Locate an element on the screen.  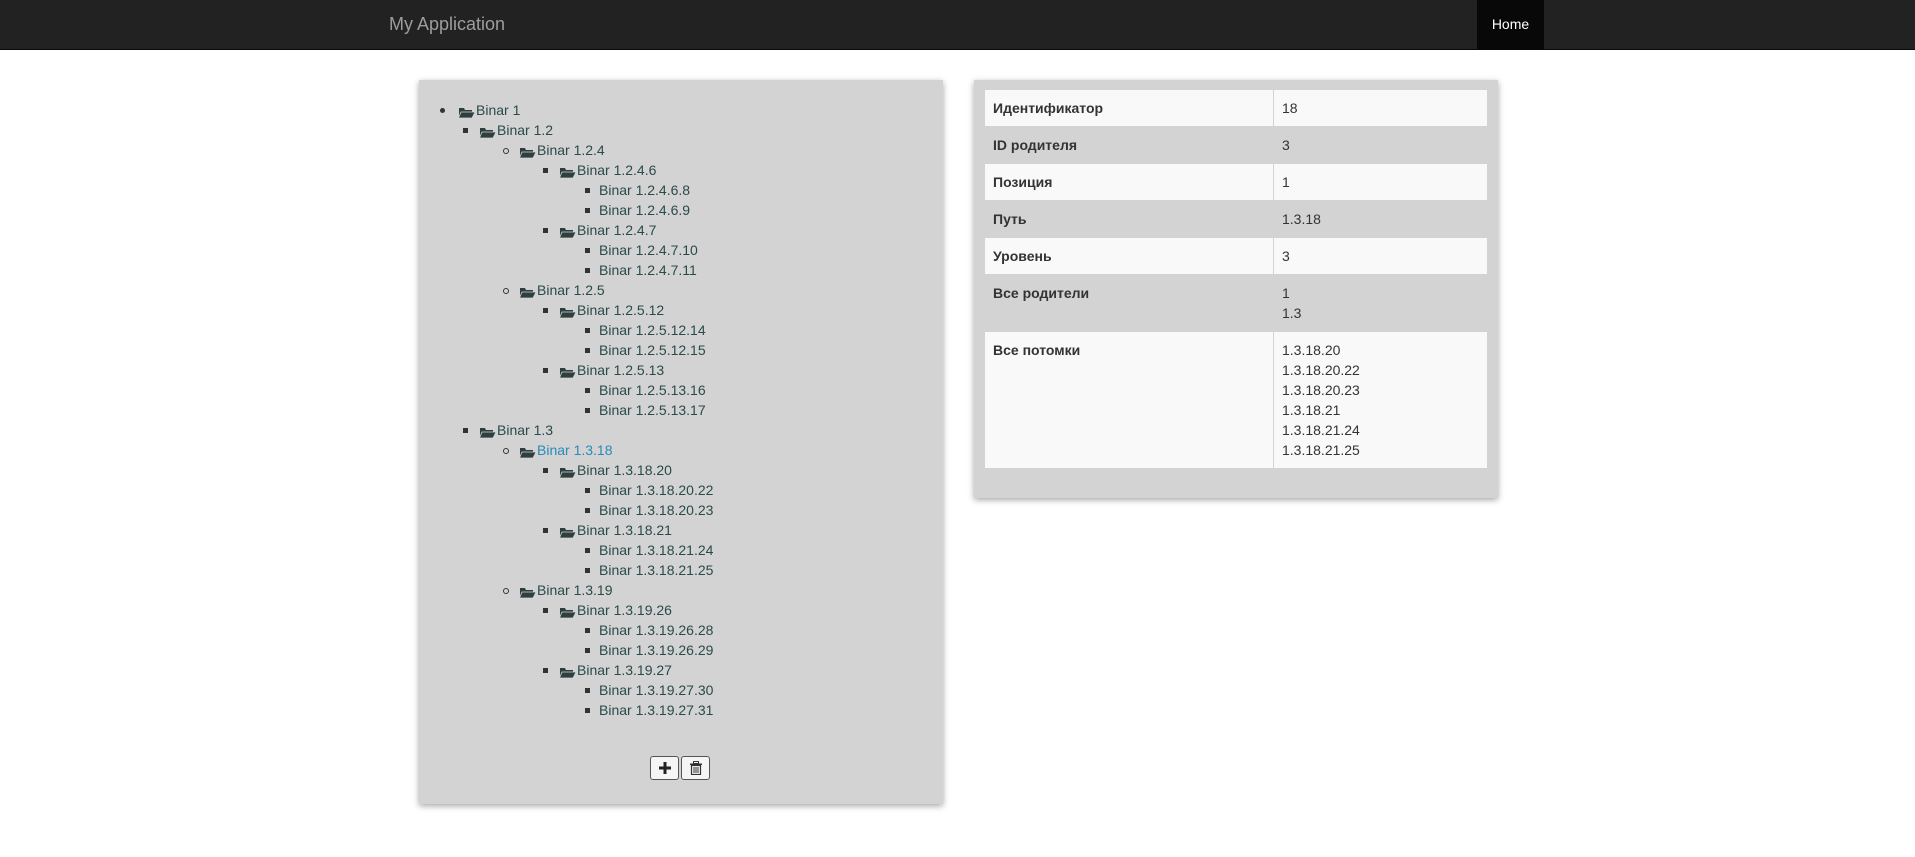
details-value-item: 1.3.18.21.25 is located at coordinates (1321, 450).